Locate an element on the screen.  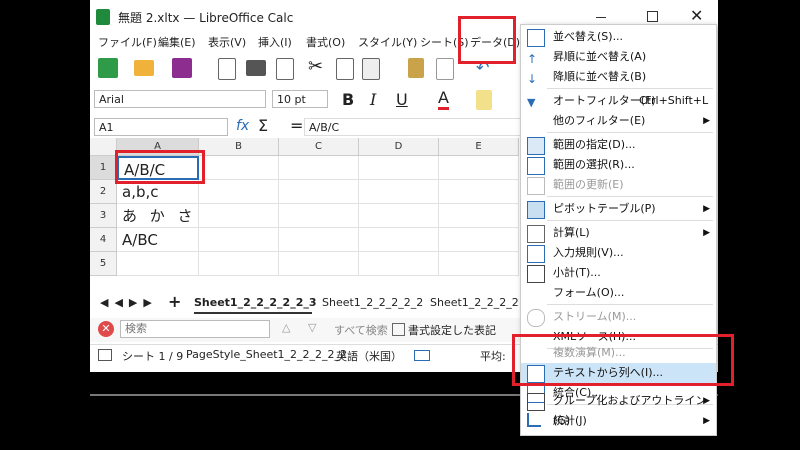
cell-d4 is located at coordinates (399, 240).